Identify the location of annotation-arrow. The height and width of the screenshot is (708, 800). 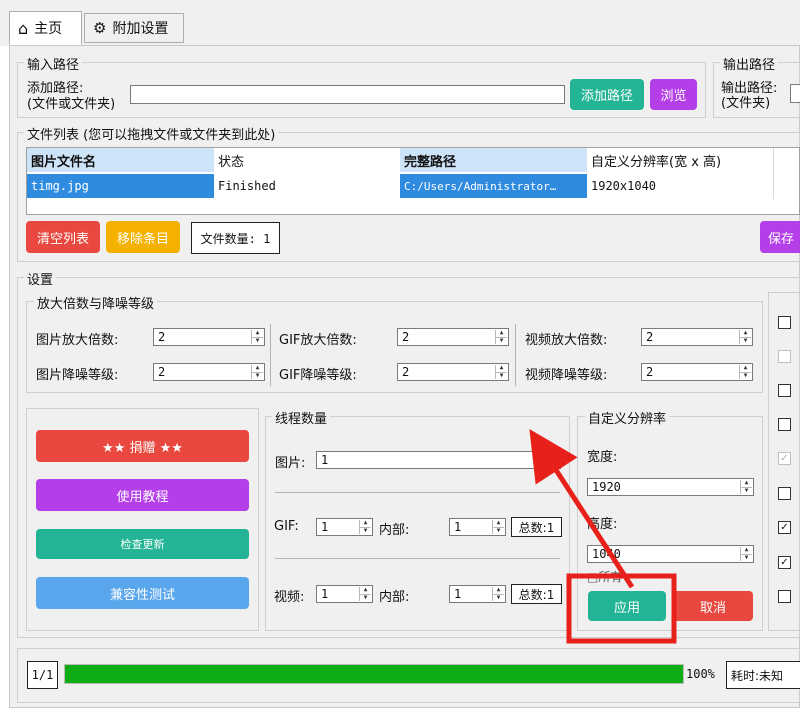
(582, 509).